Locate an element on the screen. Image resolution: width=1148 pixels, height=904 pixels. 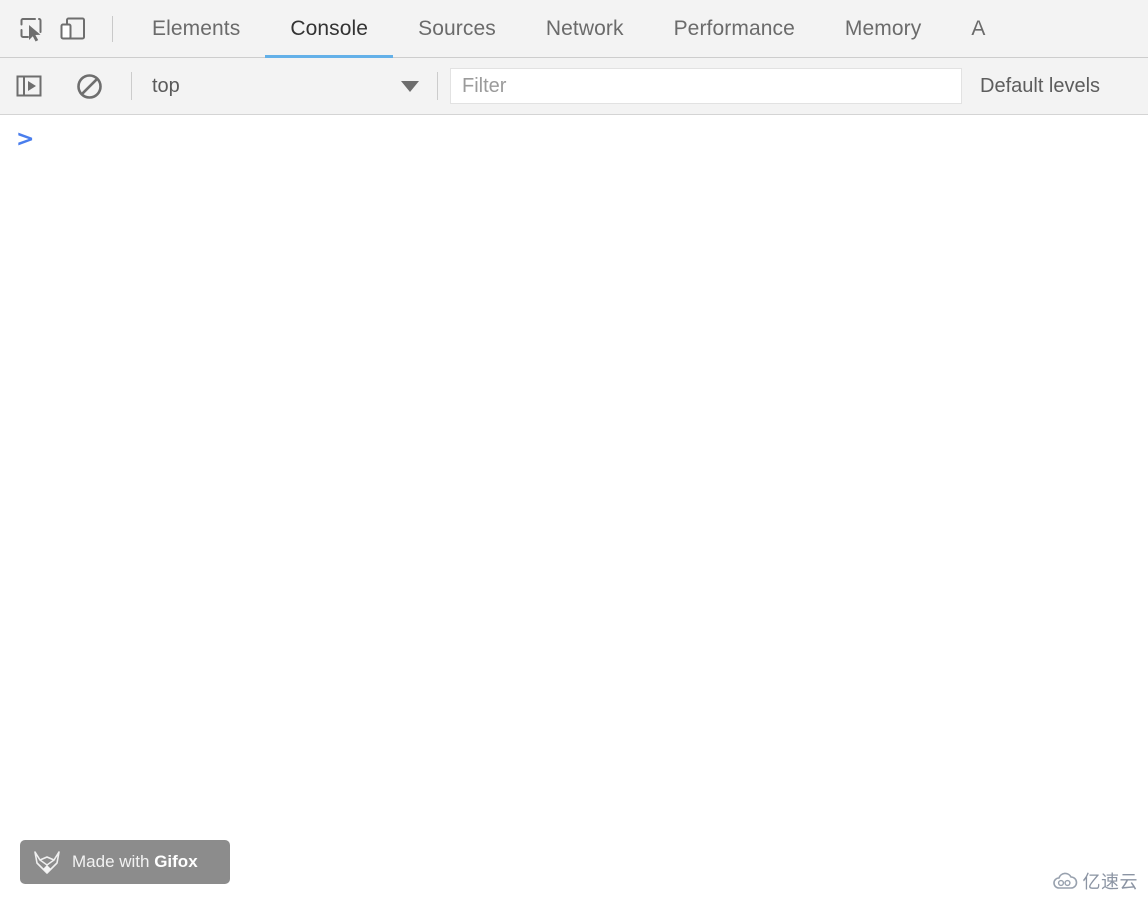
console-prompt-input is located at coordinates (591, 141).